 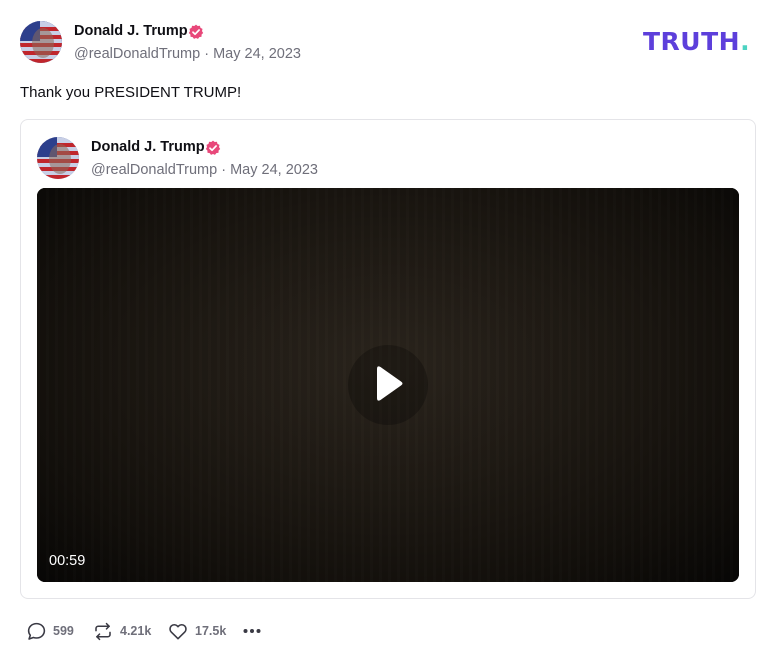 I want to click on repost-arrows-icon, so click(x=103, y=631).